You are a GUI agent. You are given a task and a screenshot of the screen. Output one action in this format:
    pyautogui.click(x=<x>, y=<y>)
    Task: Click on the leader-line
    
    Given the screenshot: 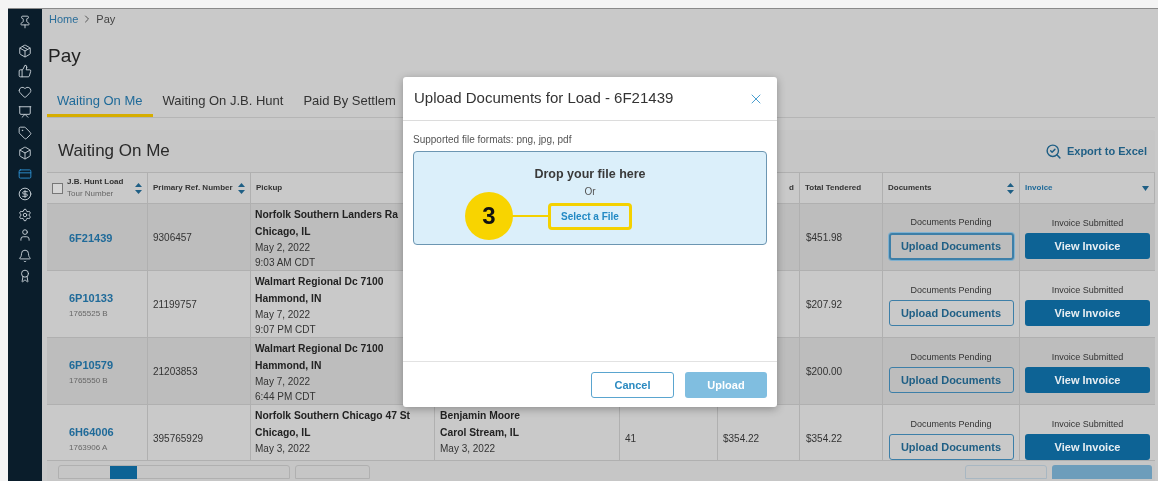 What is the action you would take?
    pyautogui.click(x=530, y=216)
    